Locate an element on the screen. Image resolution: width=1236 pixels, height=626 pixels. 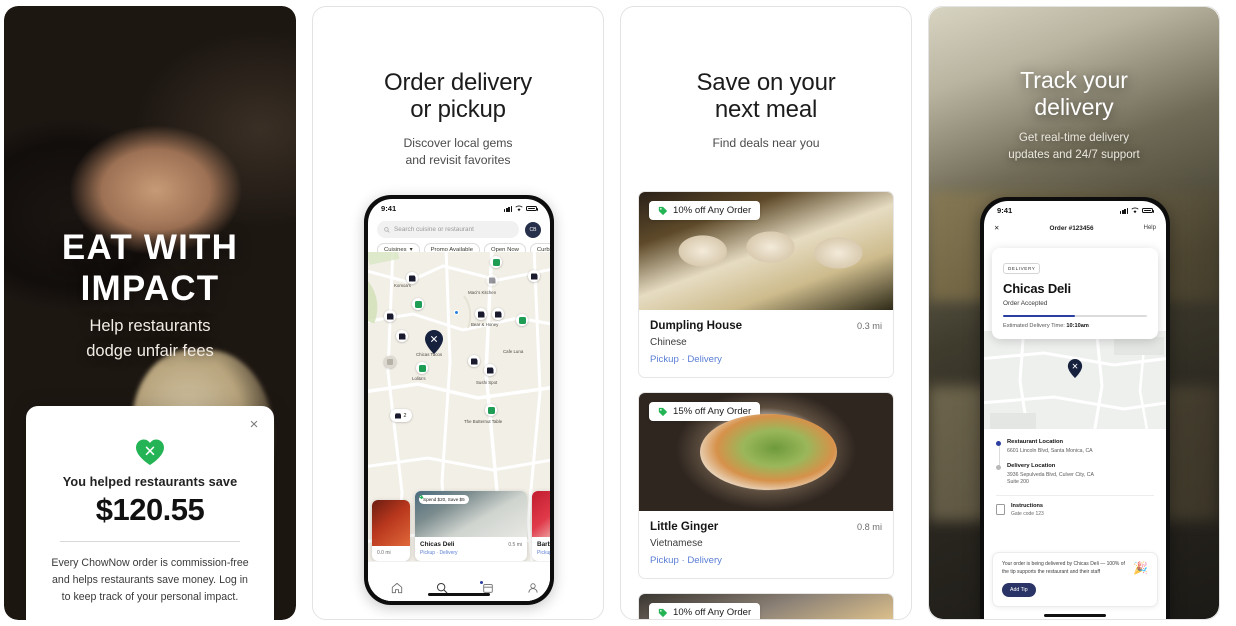
deal-distance: 0.8 mi is located at coordinates (869, 527).